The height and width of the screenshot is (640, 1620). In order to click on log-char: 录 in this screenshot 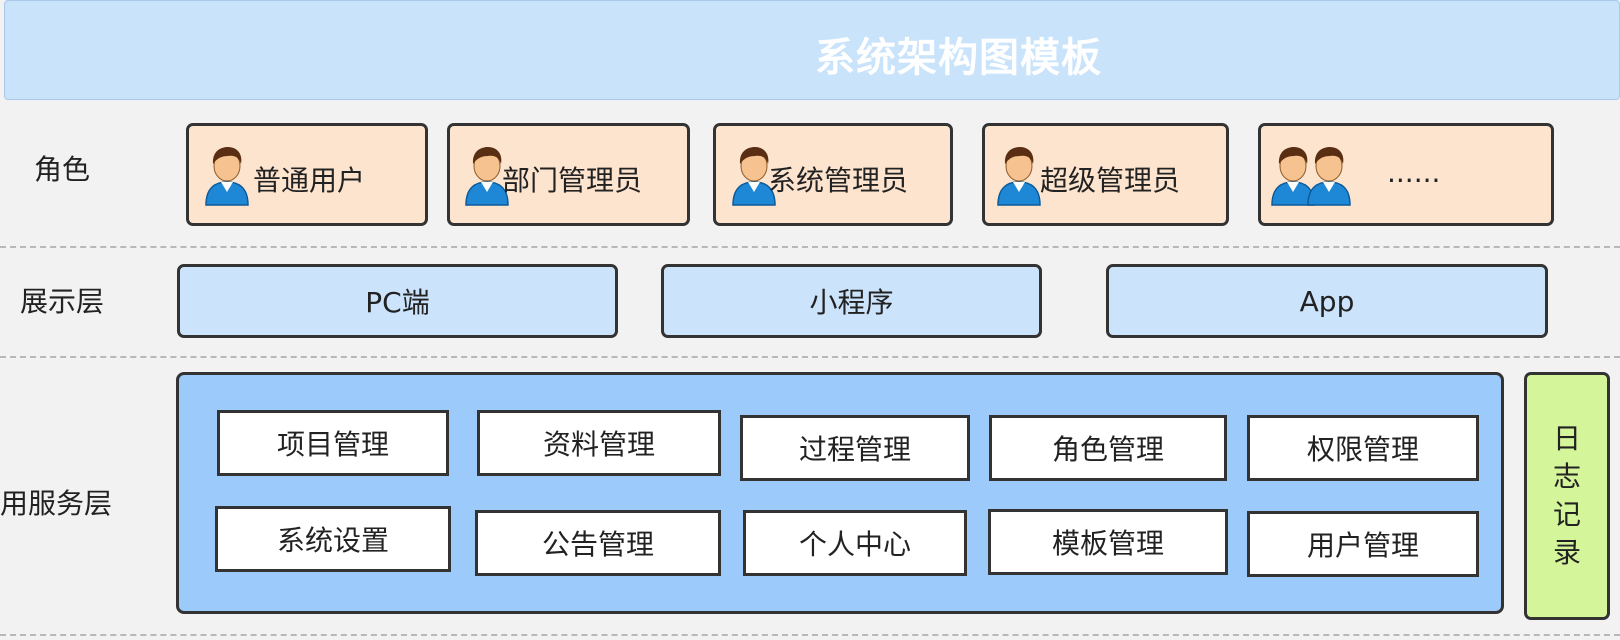, I will do `click(1566, 552)`.